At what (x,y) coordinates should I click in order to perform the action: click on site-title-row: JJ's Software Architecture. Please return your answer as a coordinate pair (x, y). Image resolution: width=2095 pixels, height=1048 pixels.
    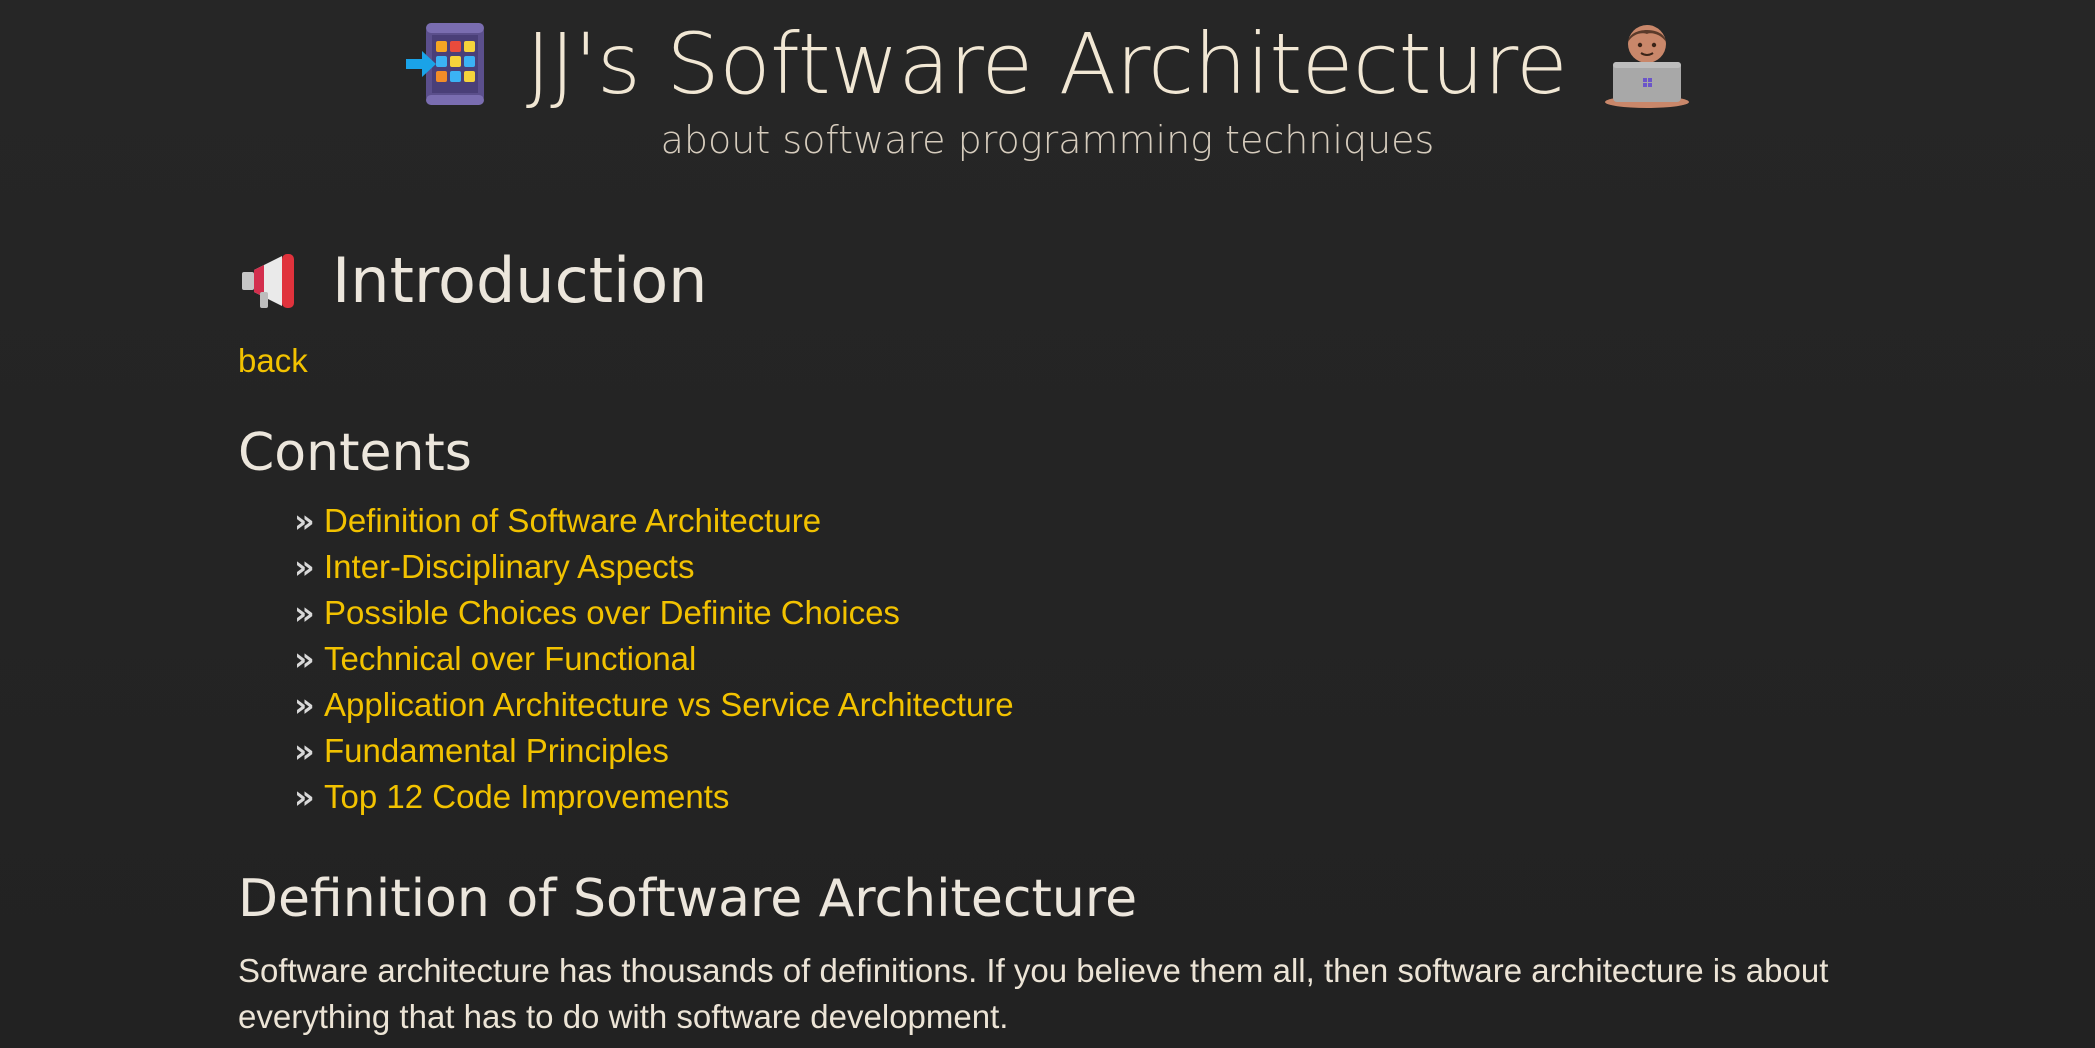
    Looking at the image, I should click on (1047, 64).